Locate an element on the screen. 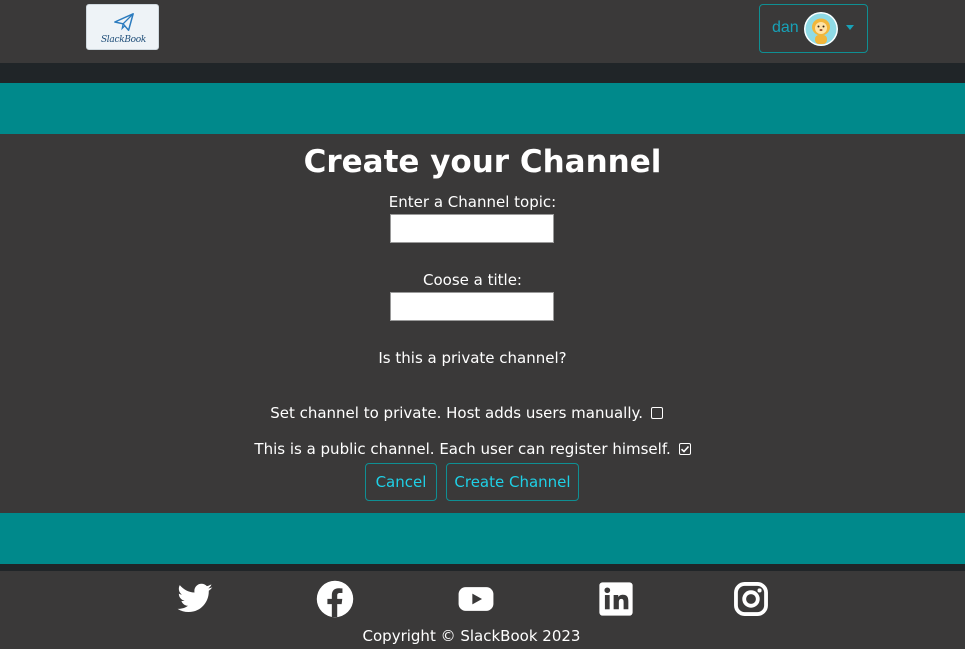 The image size is (965, 649). navbar: SlackBook dan is located at coordinates (482, 31).